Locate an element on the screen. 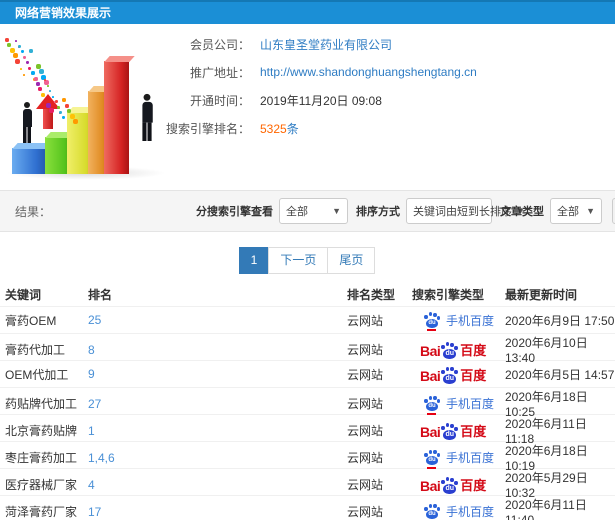  engine-filter-select: 全部 ▼ is located at coordinates (313, 211).